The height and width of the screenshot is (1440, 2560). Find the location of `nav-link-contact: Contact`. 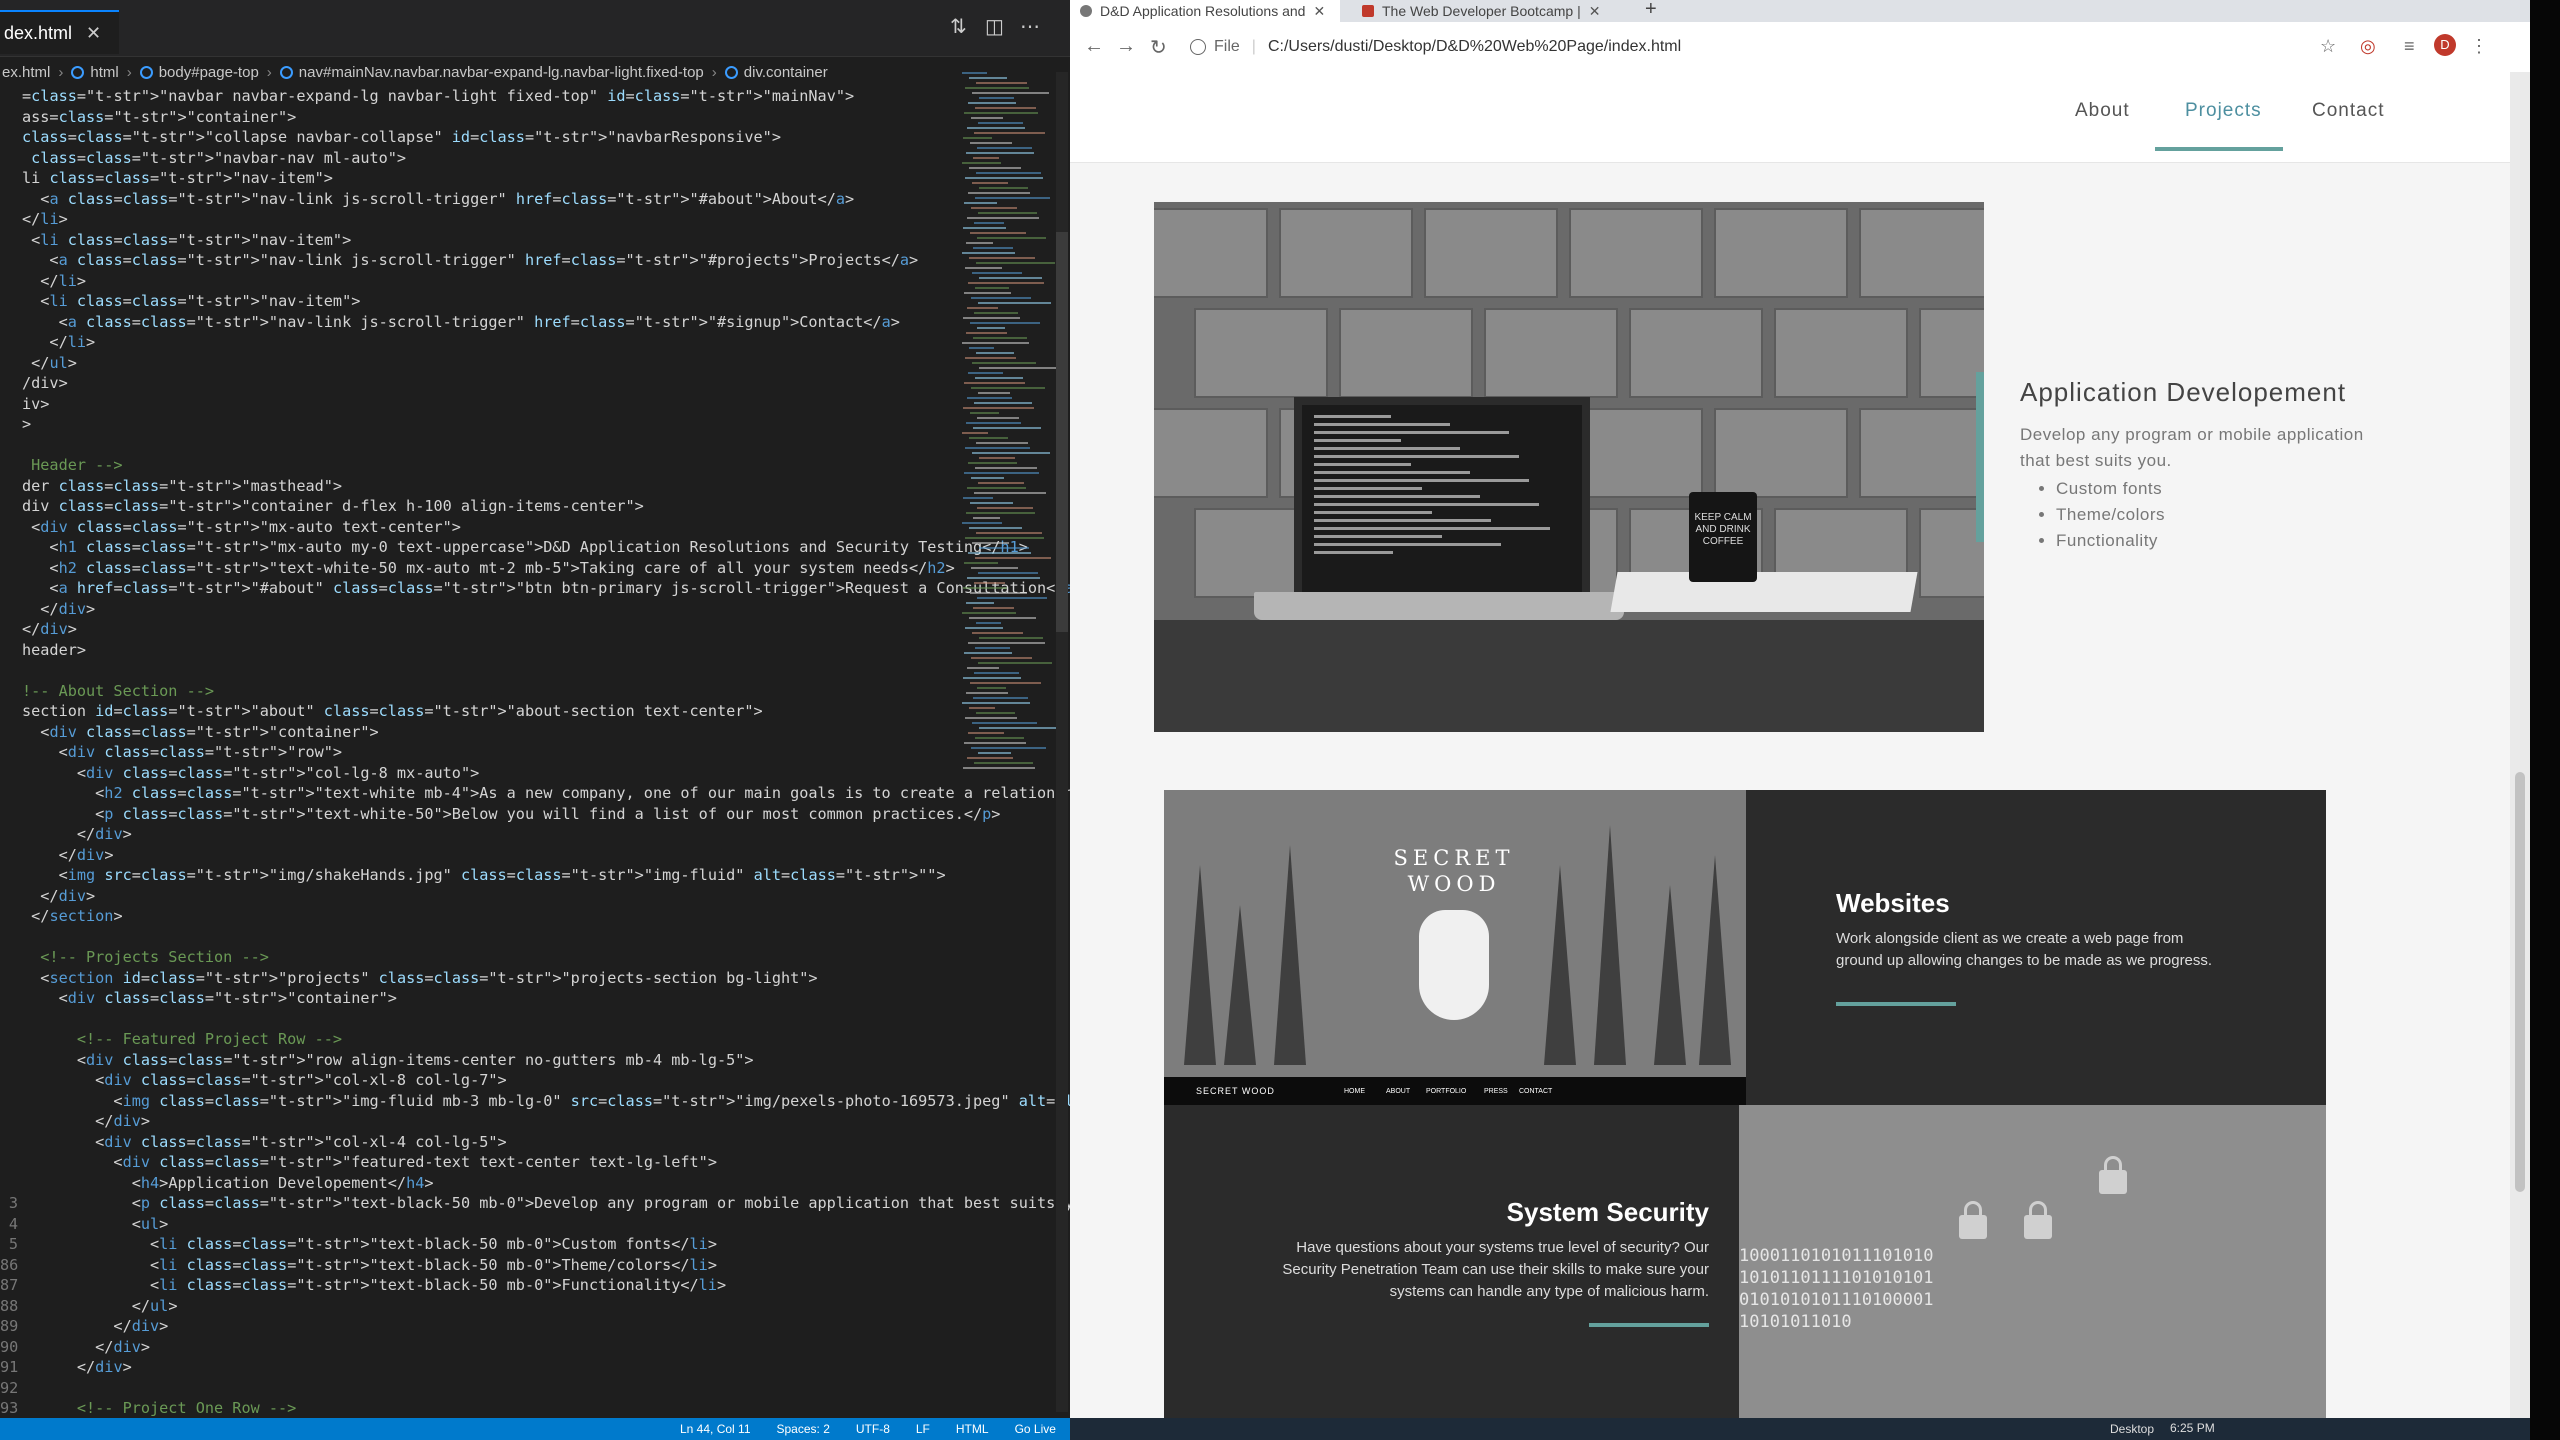

nav-link-contact: Contact is located at coordinates (2348, 111).